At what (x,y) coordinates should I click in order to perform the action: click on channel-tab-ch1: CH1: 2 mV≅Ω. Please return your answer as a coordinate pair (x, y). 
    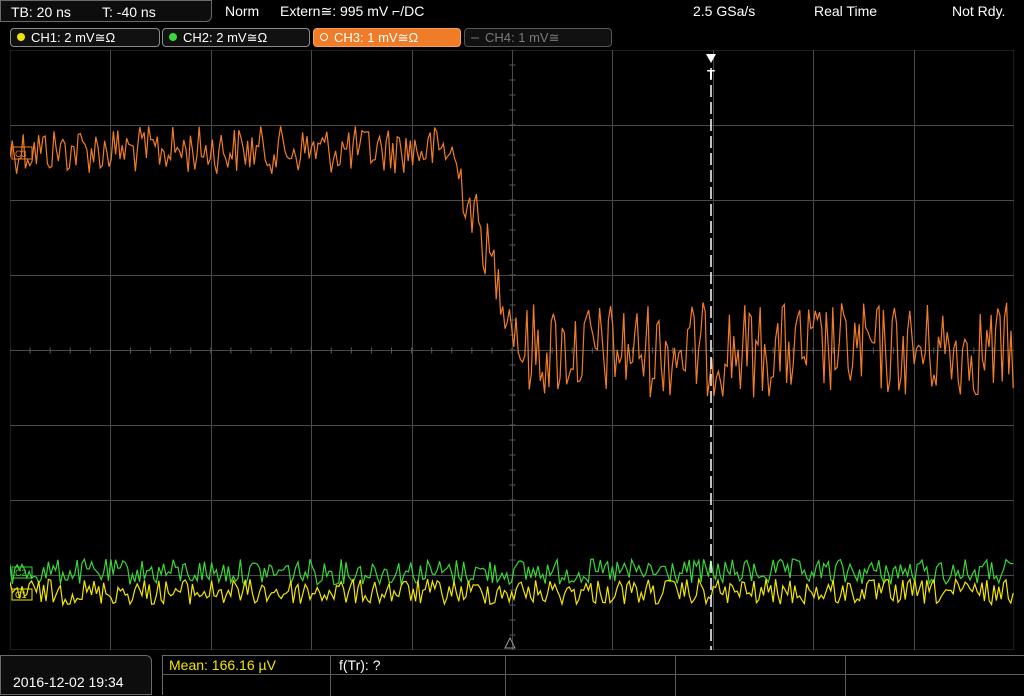
    Looking at the image, I should click on (85, 37).